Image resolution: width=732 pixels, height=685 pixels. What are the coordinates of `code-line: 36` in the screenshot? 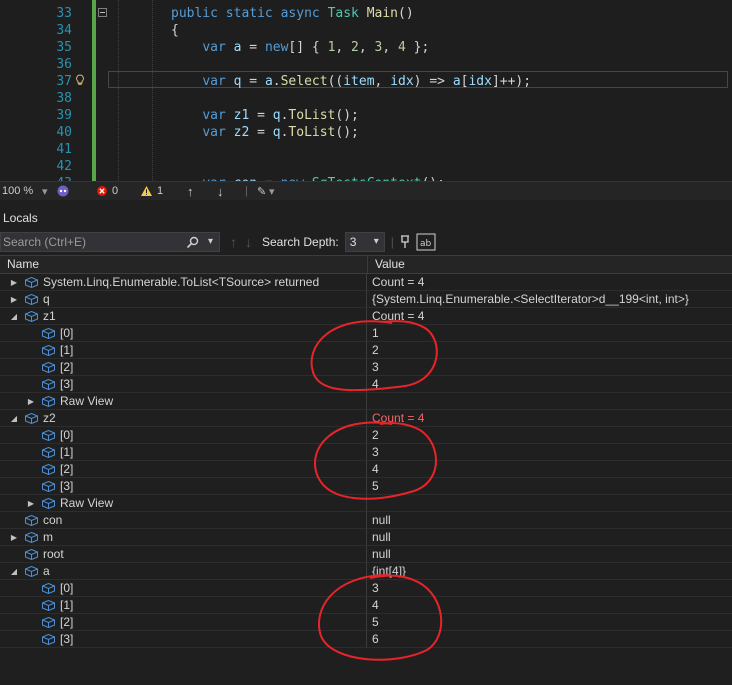 It's located at (366, 64).